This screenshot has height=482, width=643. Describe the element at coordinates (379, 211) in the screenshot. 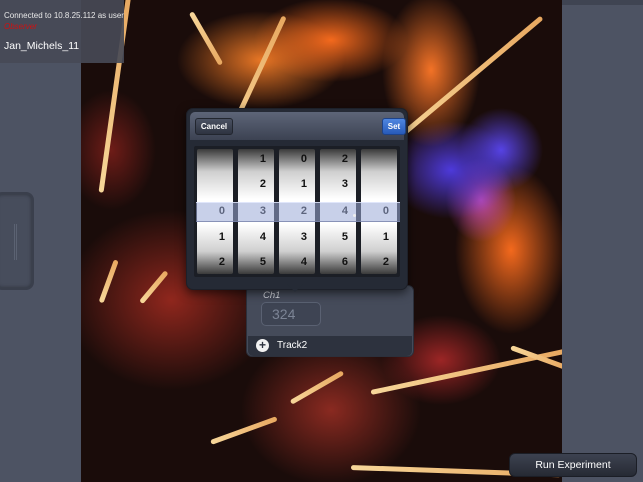

I see `picker-wheel-5: 0 1 2` at that location.